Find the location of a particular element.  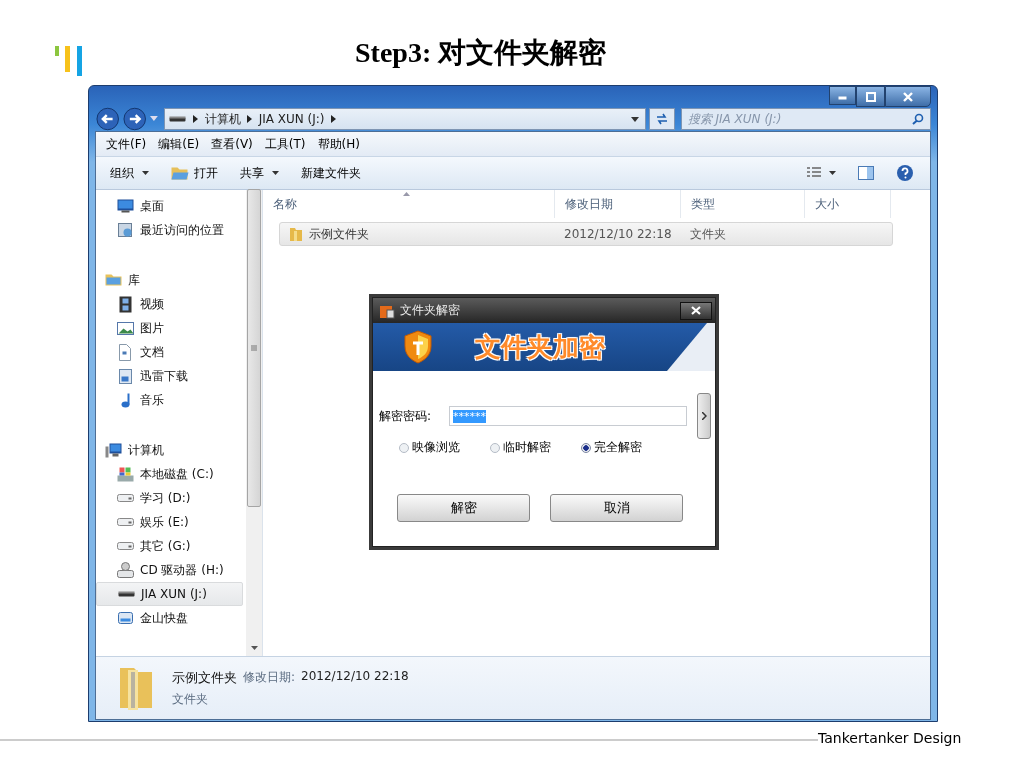

maximize-icon is located at coordinates (870, 96).